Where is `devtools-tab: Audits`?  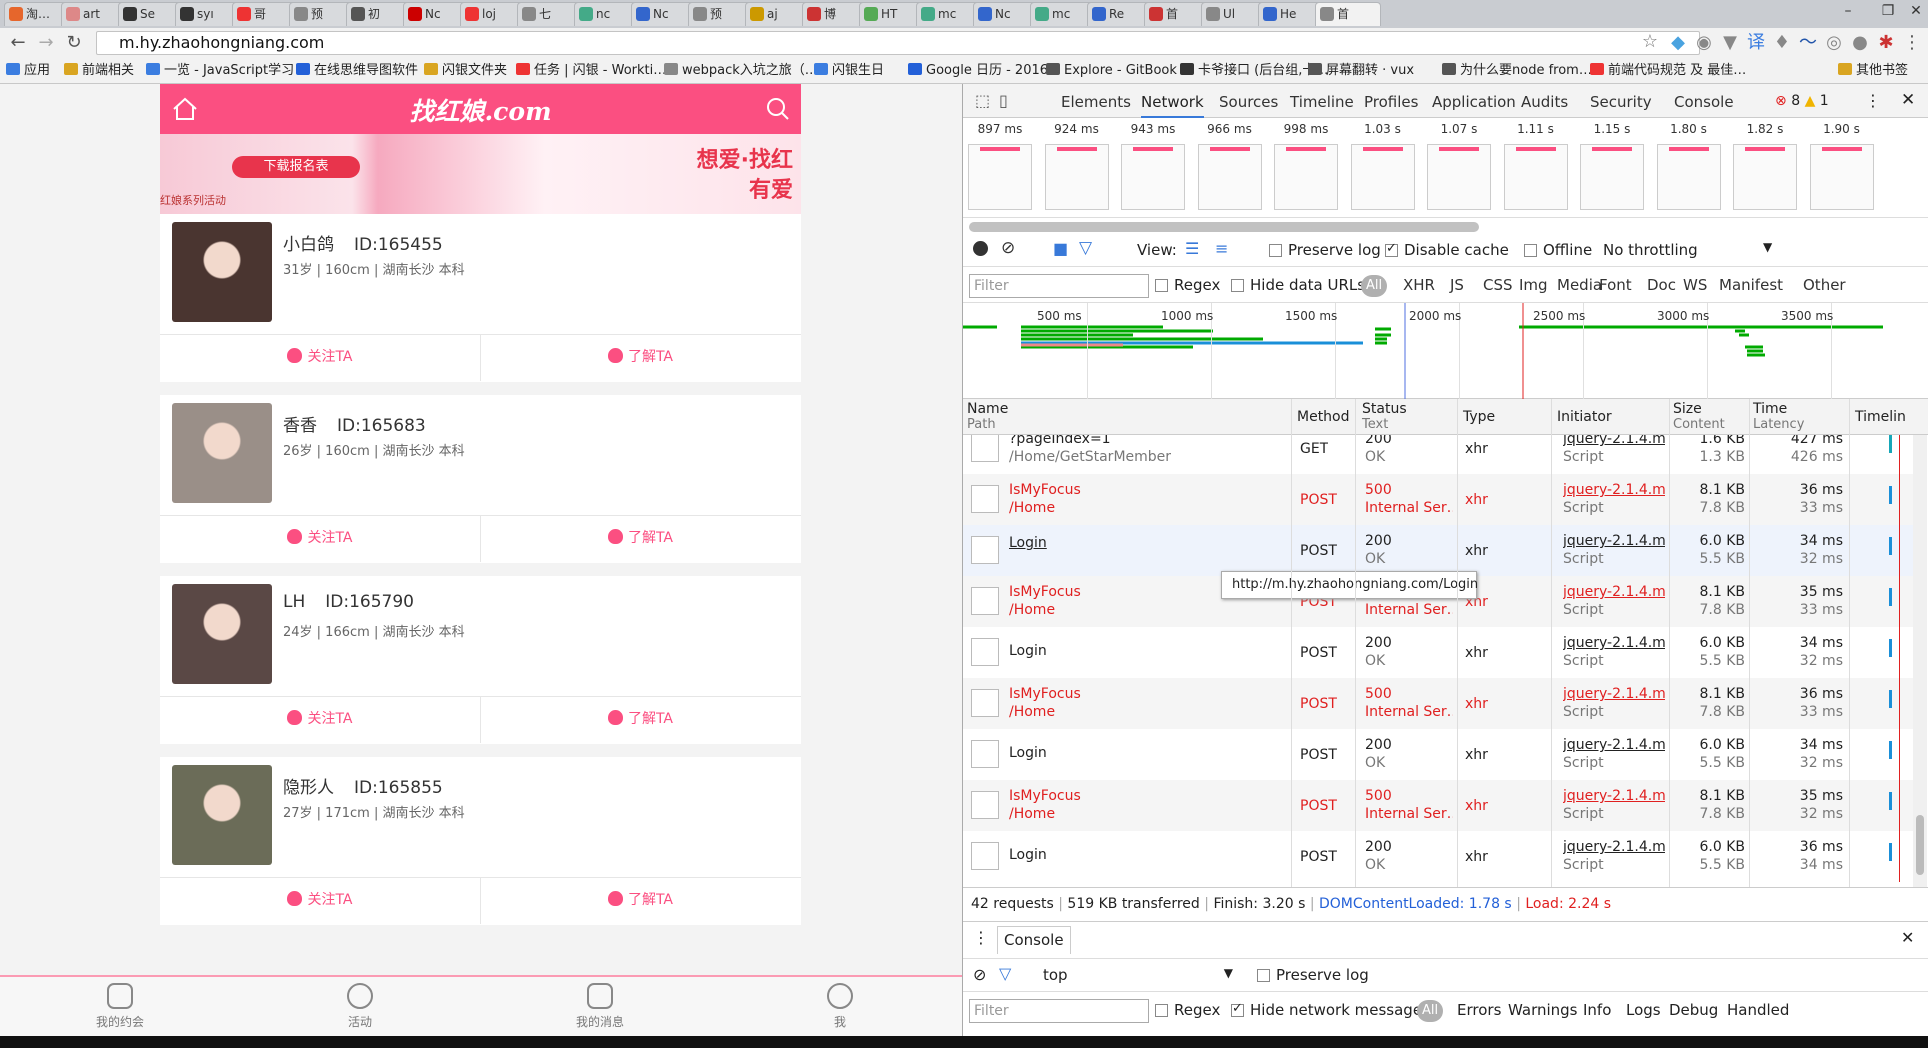
devtools-tab: Audits is located at coordinates (1544, 102).